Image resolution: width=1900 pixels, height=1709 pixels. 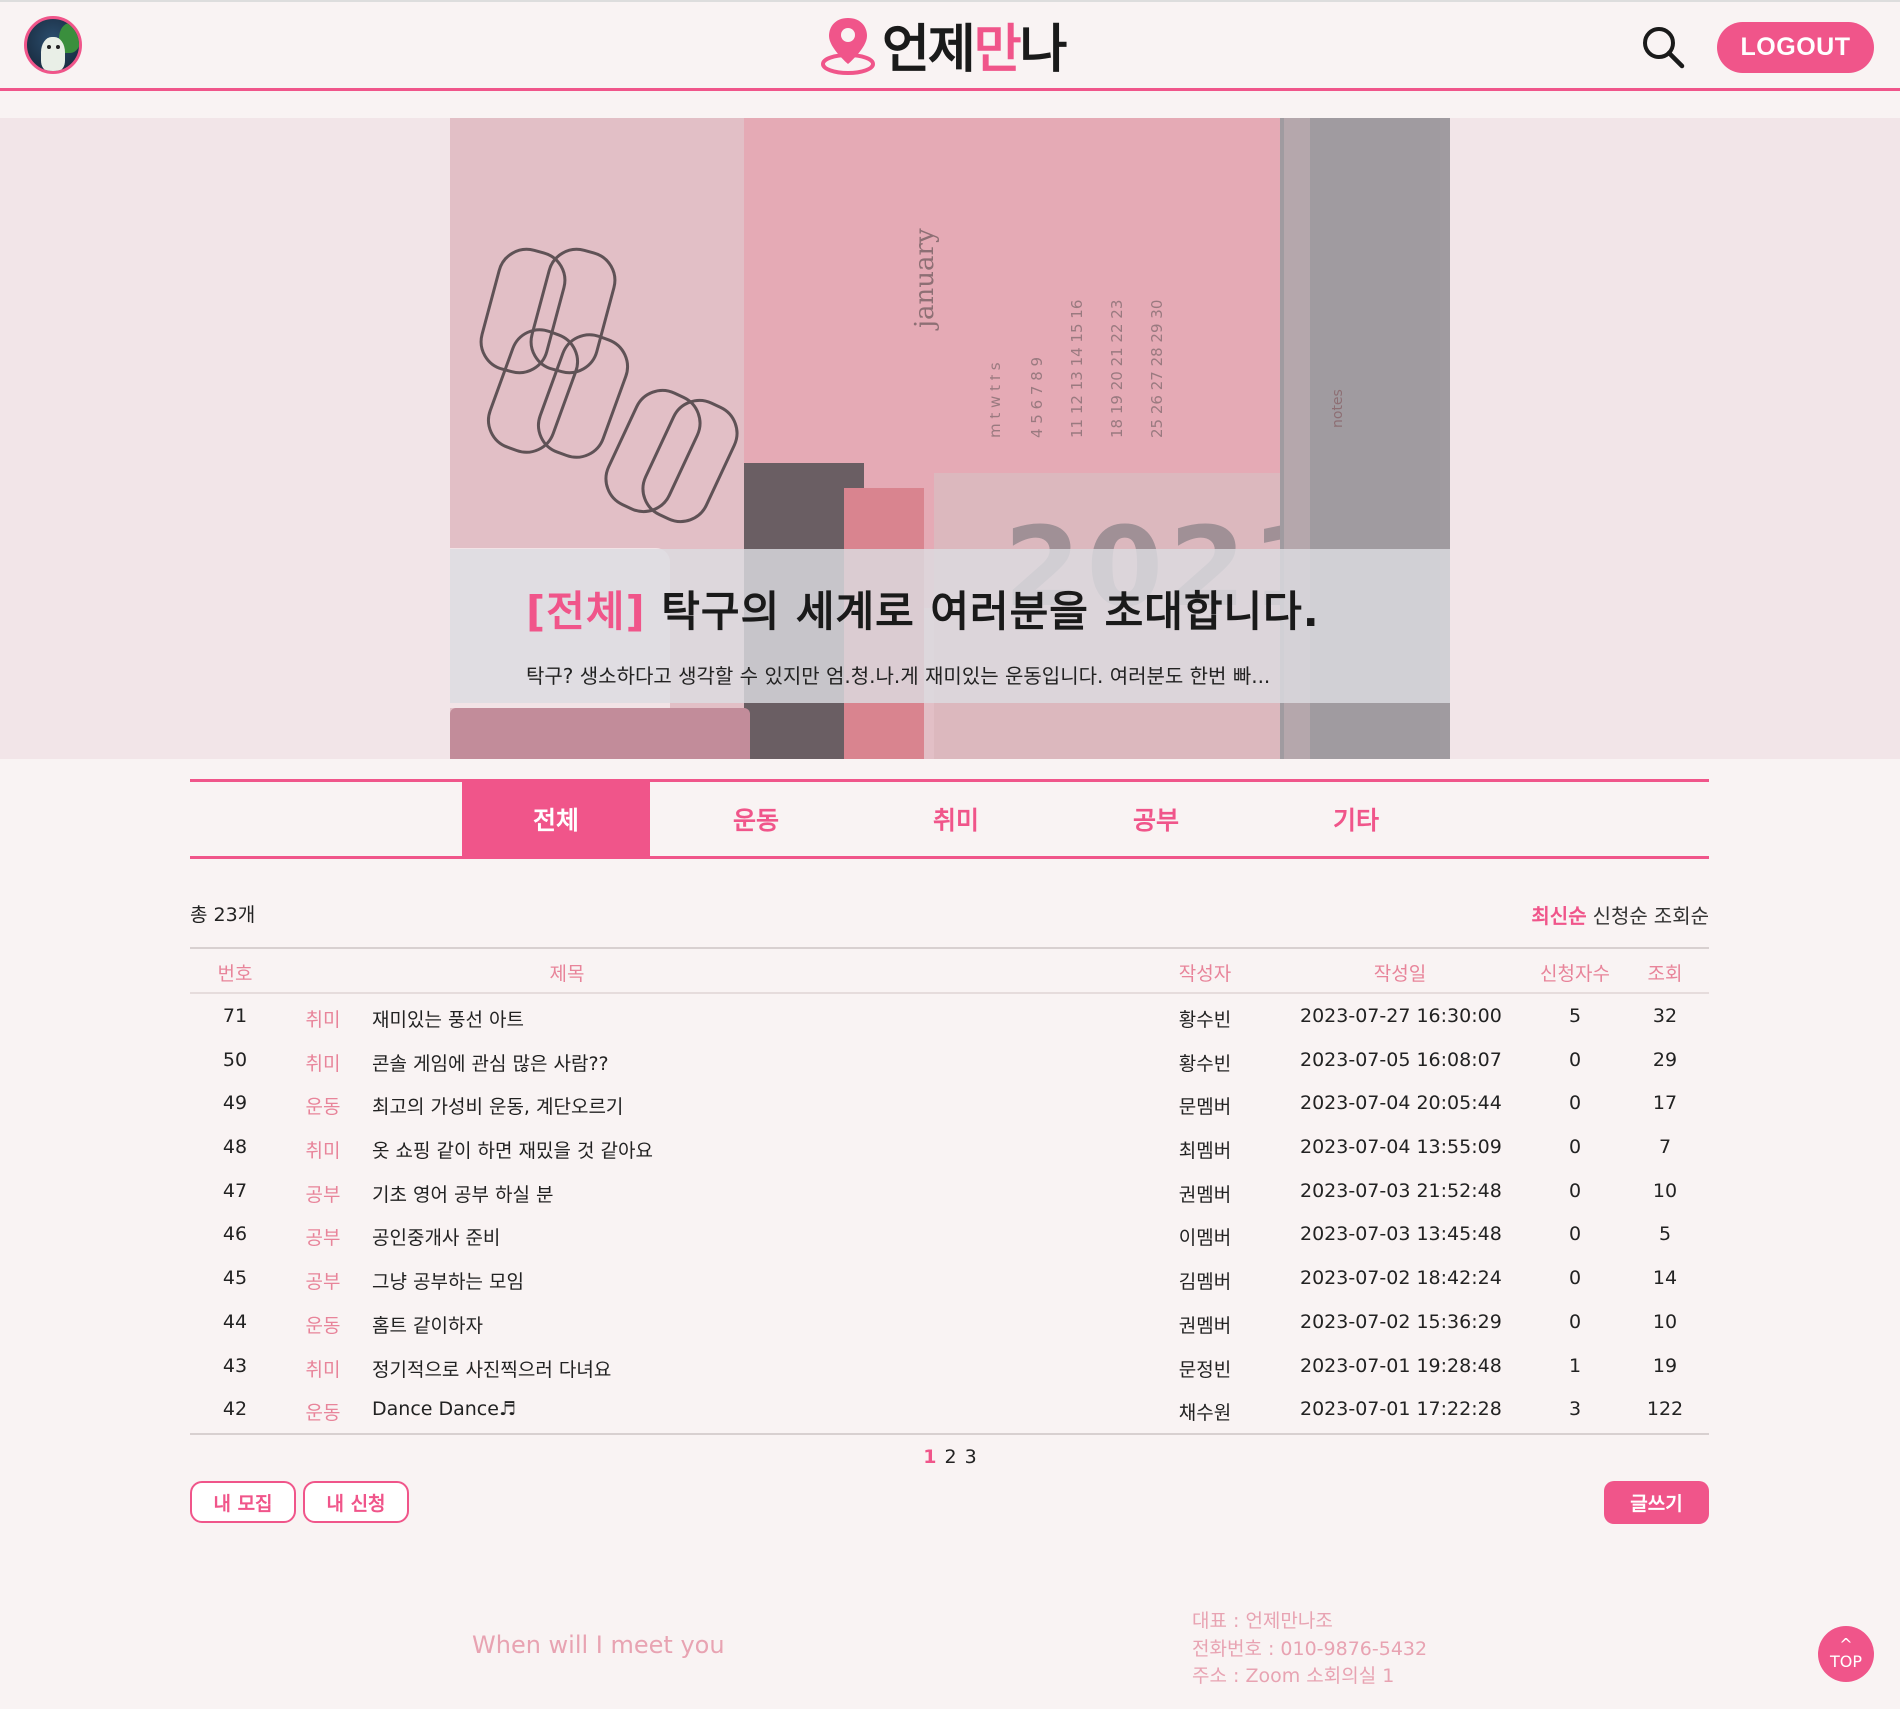 I want to click on footer-address: 주소 : Zoom 소회의실 1, so click(x=1293, y=1676).